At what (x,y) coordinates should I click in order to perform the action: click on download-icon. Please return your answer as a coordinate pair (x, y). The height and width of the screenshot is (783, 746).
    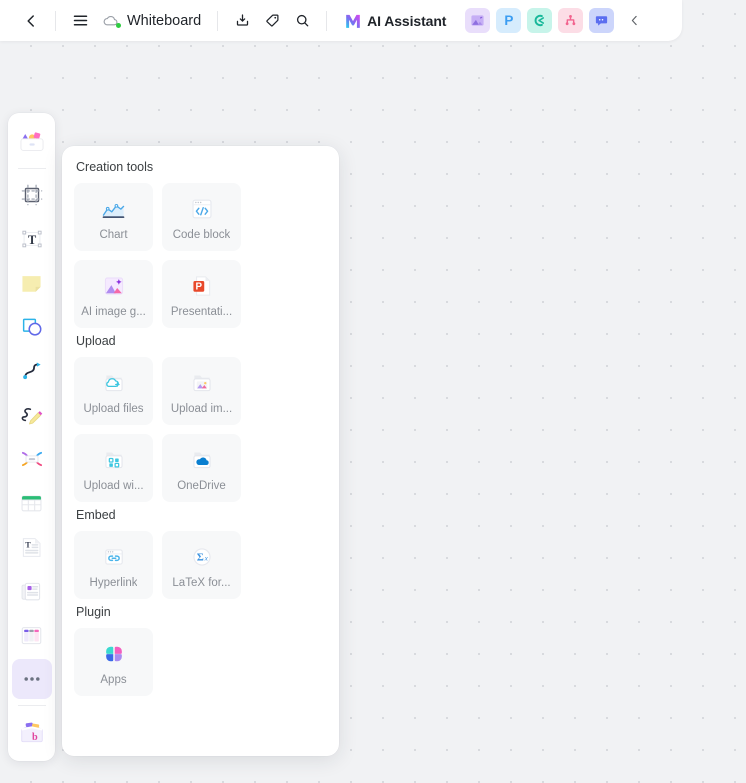
    Looking at the image, I should click on (242, 20).